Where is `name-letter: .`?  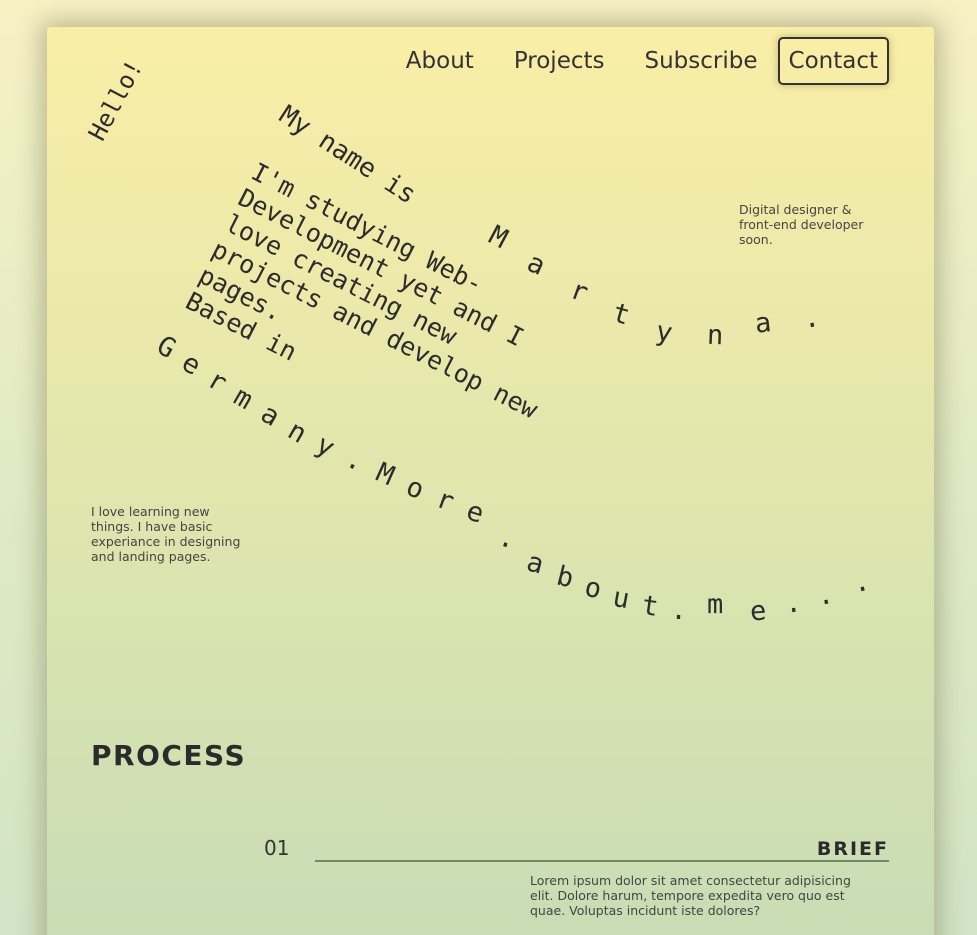 name-letter: . is located at coordinates (811, 318).